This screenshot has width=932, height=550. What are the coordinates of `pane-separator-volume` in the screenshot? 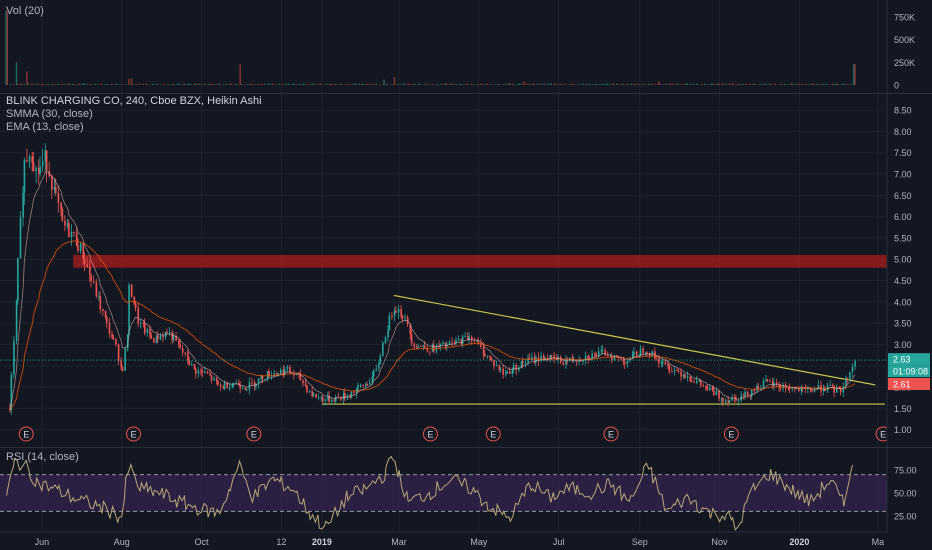 It's located at (466, 93).